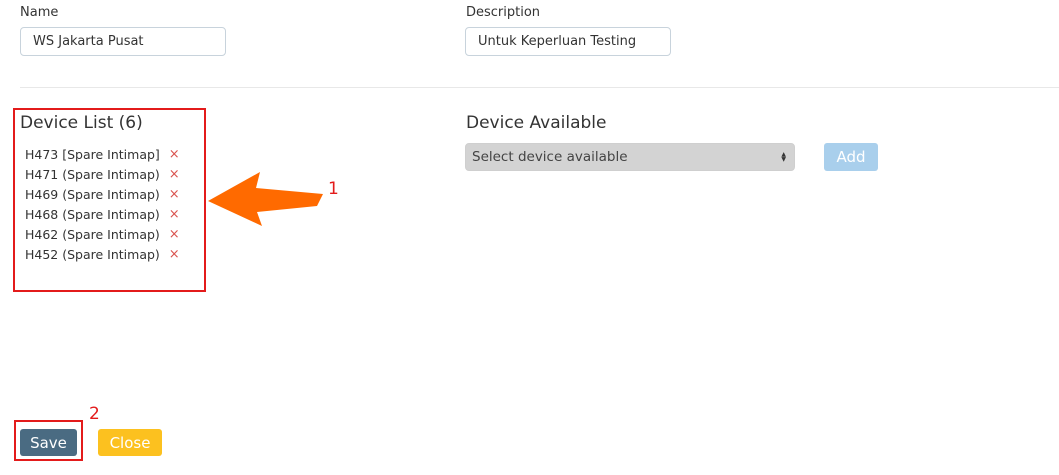  What do you see at coordinates (503, 12) in the screenshot?
I see `description-label: Description` at bounding box center [503, 12].